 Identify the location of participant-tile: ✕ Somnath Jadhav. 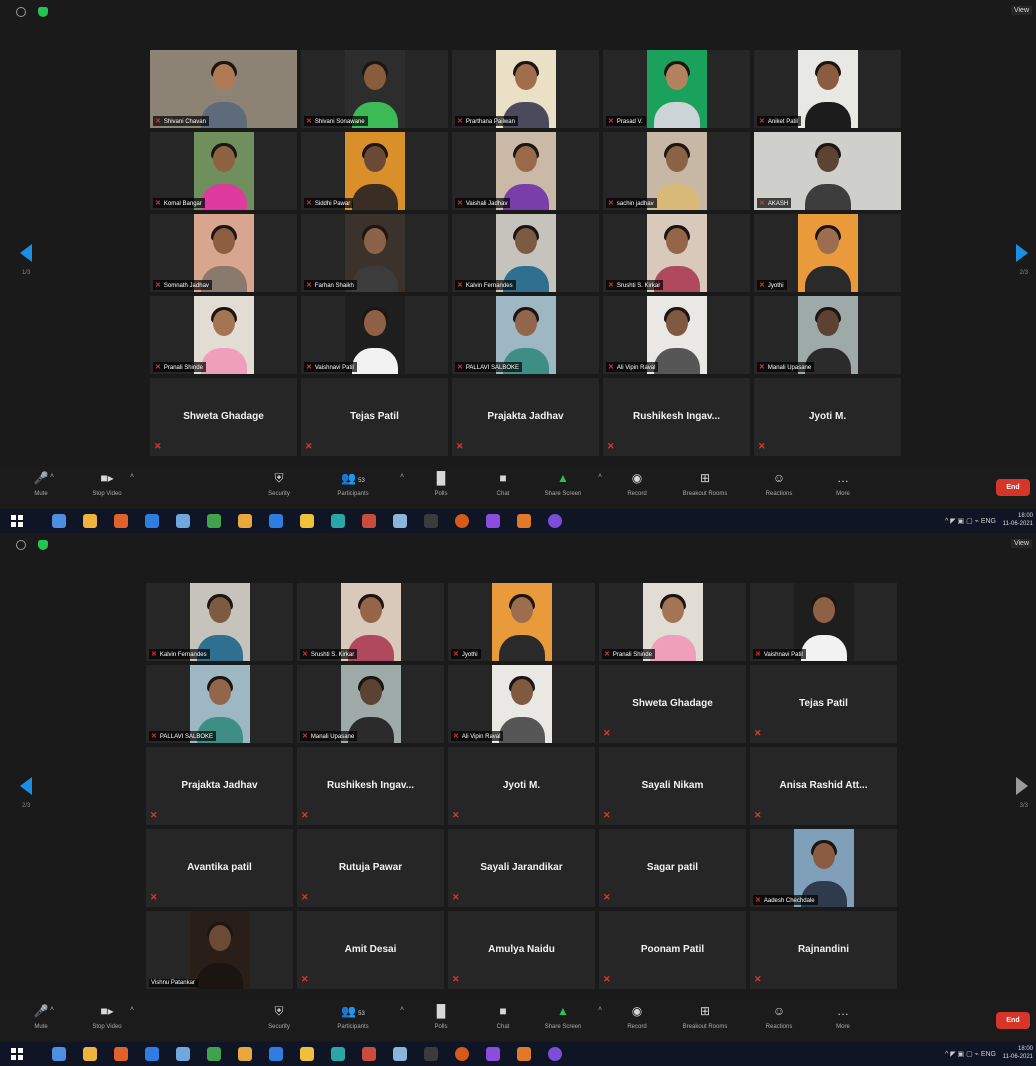
(223, 253).